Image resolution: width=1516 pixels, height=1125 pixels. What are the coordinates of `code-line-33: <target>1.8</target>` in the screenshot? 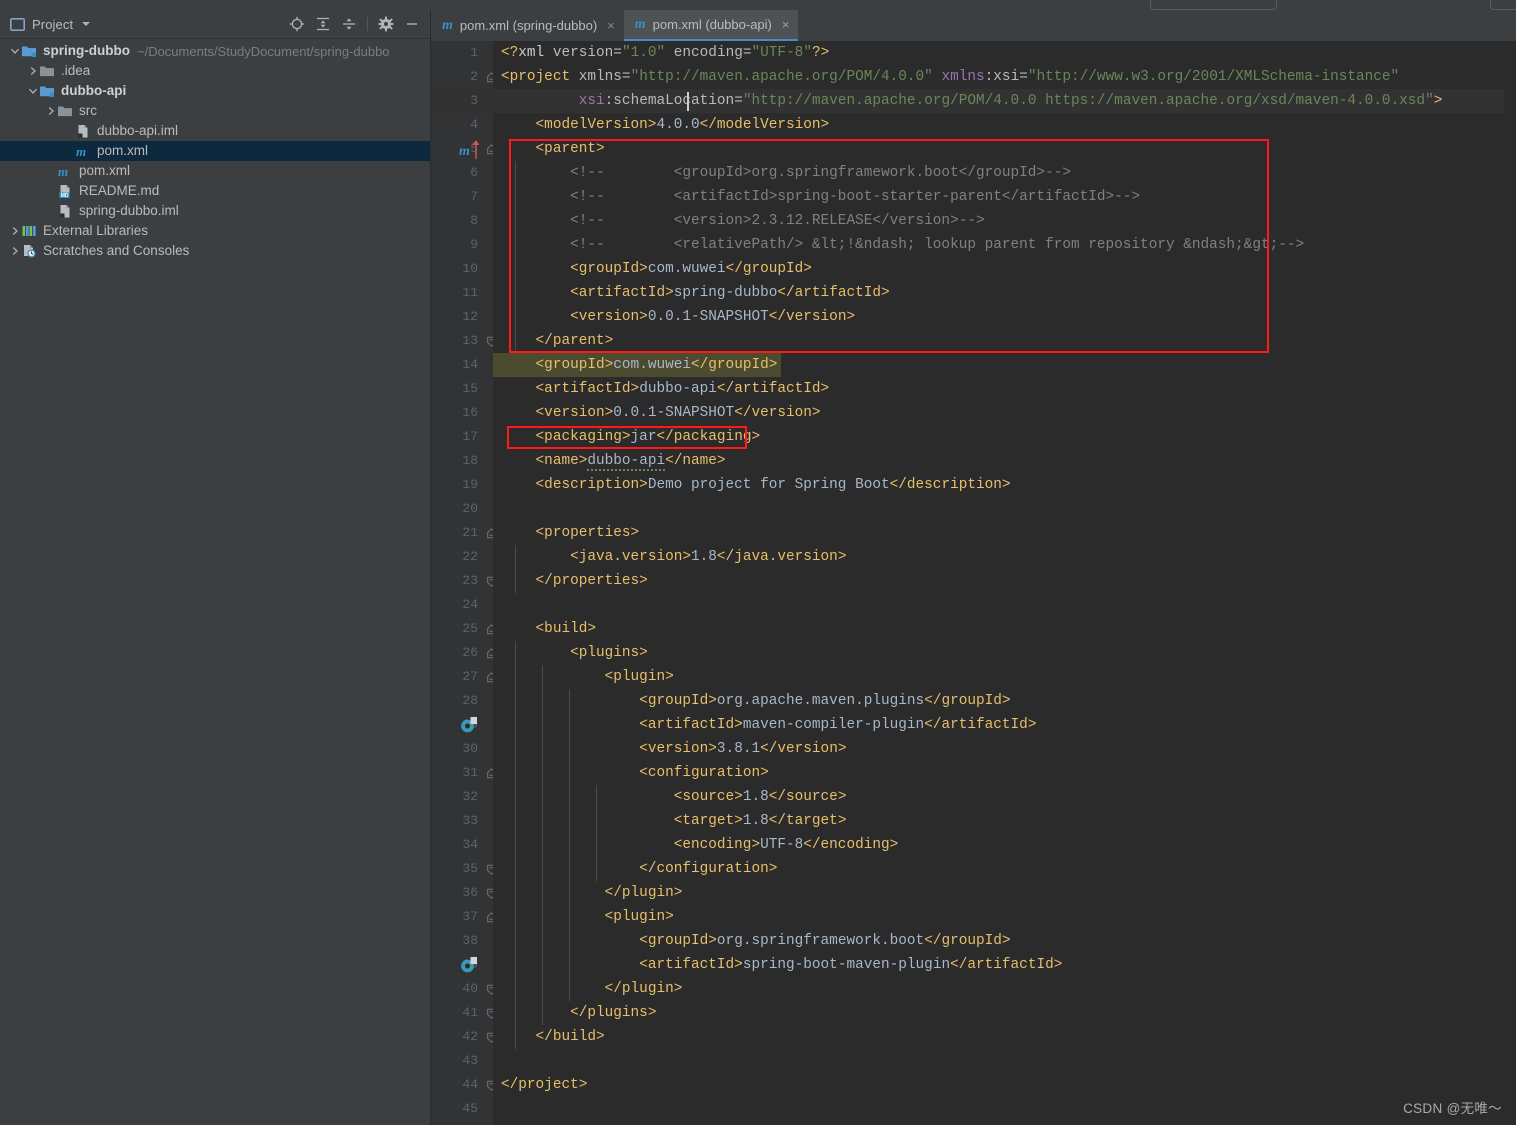 It's located at (1004, 821).